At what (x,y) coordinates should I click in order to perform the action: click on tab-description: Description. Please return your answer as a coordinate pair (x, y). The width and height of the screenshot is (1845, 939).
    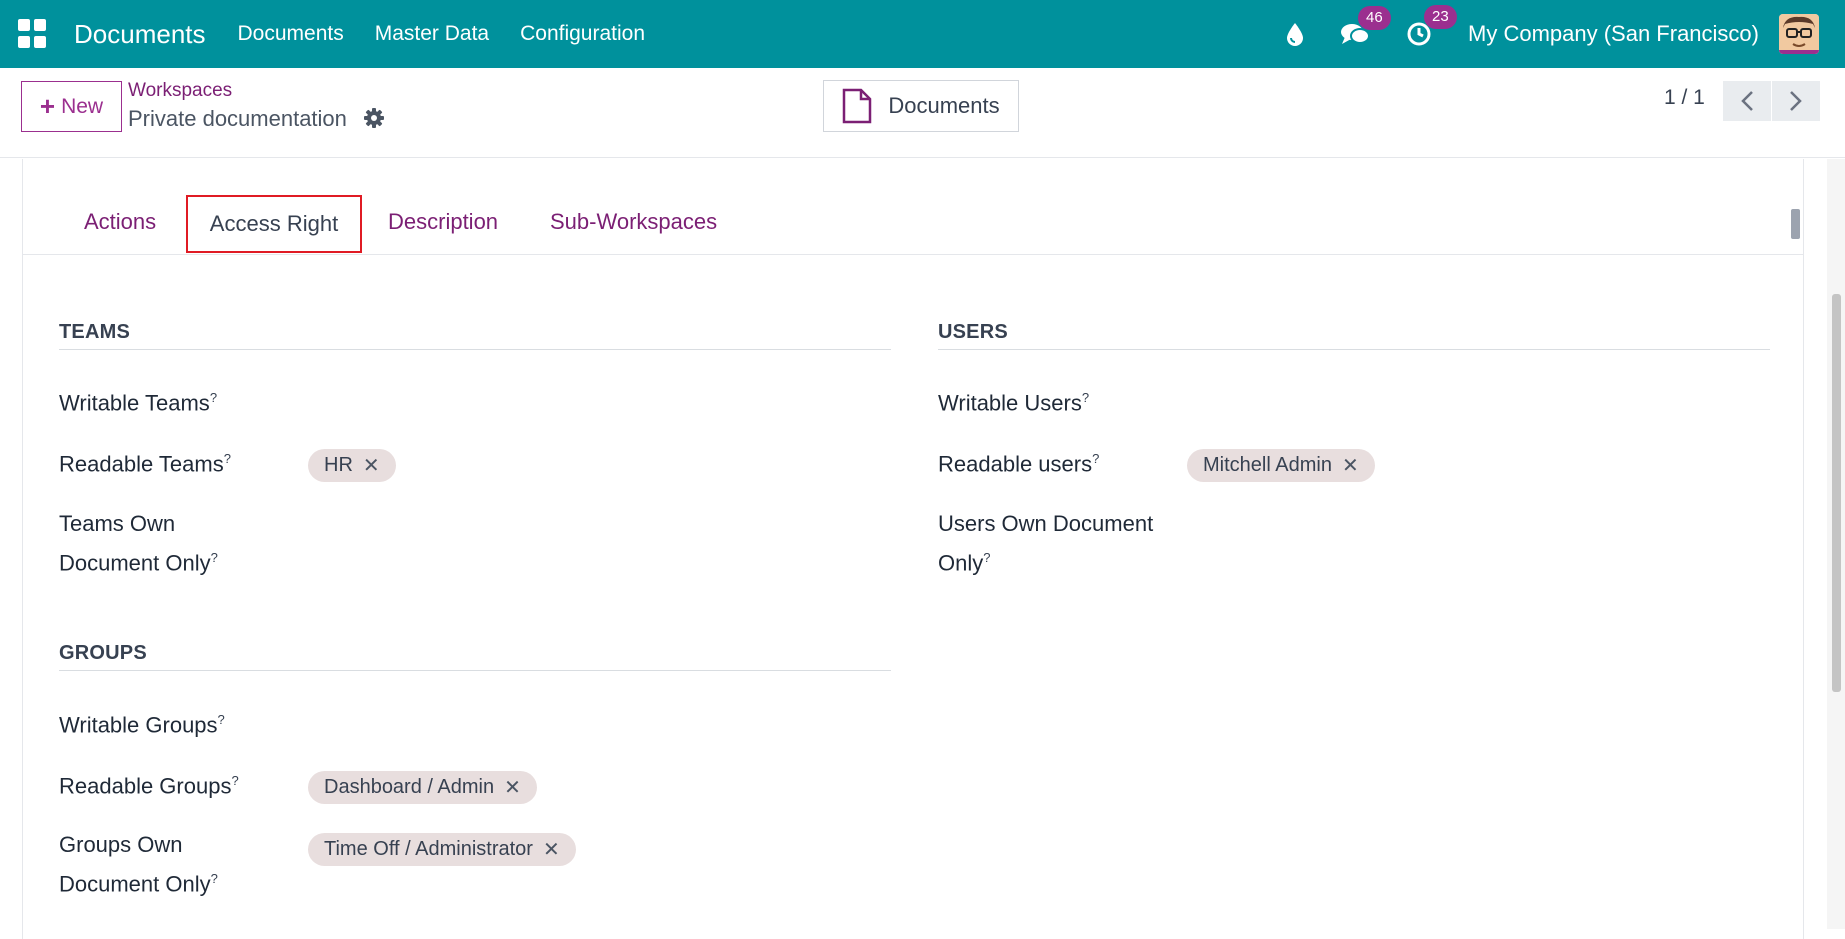
    Looking at the image, I should click on (443, 222).